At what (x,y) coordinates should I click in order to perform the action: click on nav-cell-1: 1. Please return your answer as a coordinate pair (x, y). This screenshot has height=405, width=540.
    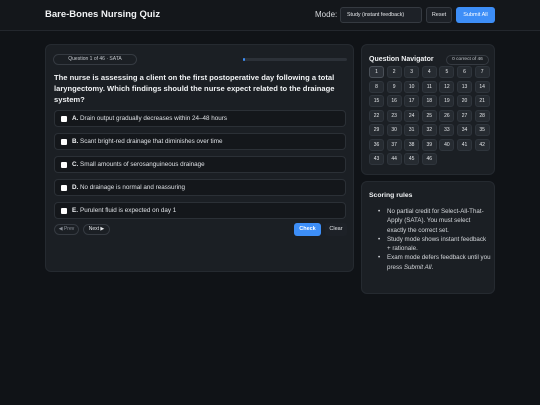
    Looking at the image, I should click on (376, 72).